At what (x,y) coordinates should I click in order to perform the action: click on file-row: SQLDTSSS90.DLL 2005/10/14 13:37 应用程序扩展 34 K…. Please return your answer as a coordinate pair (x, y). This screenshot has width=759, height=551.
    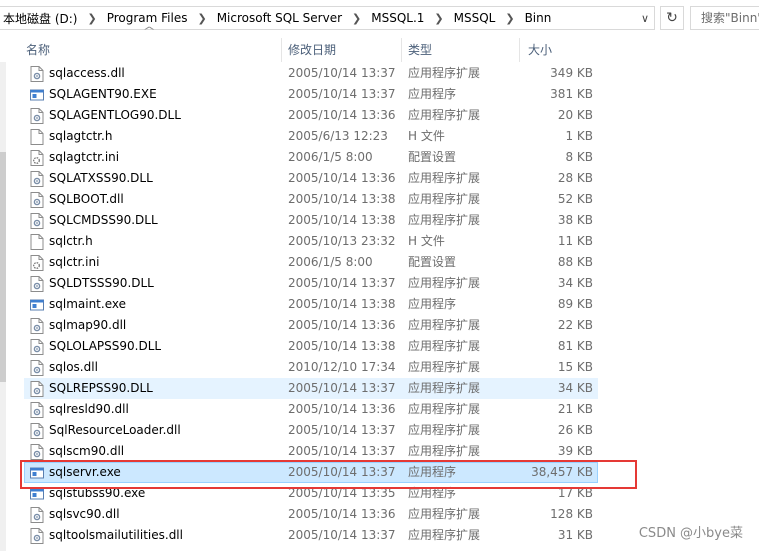
    Looking at the image, I should click on (311, 283).